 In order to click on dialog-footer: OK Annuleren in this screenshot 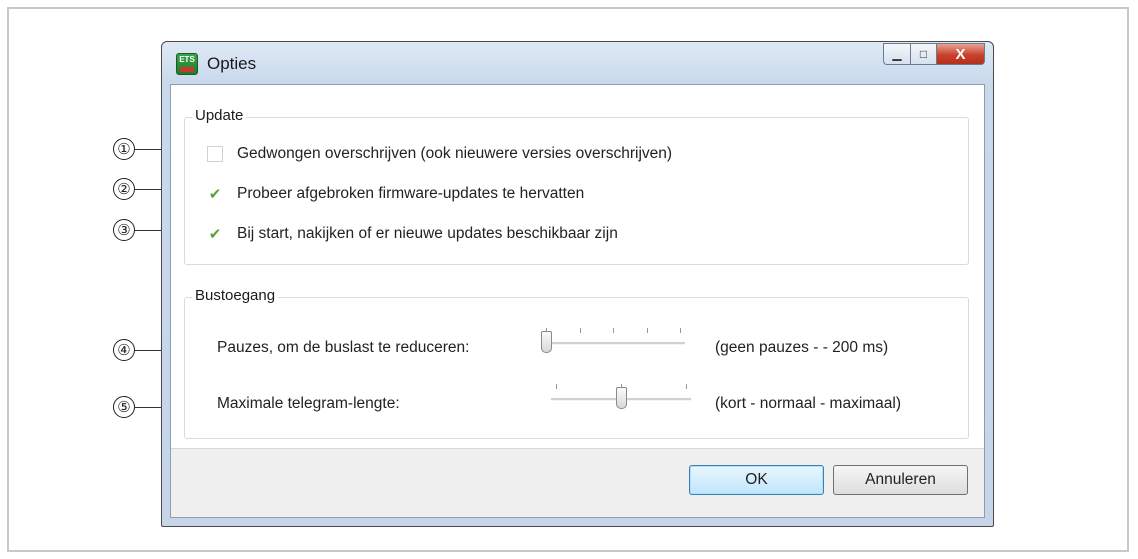, I will do `click(577, 482)`.